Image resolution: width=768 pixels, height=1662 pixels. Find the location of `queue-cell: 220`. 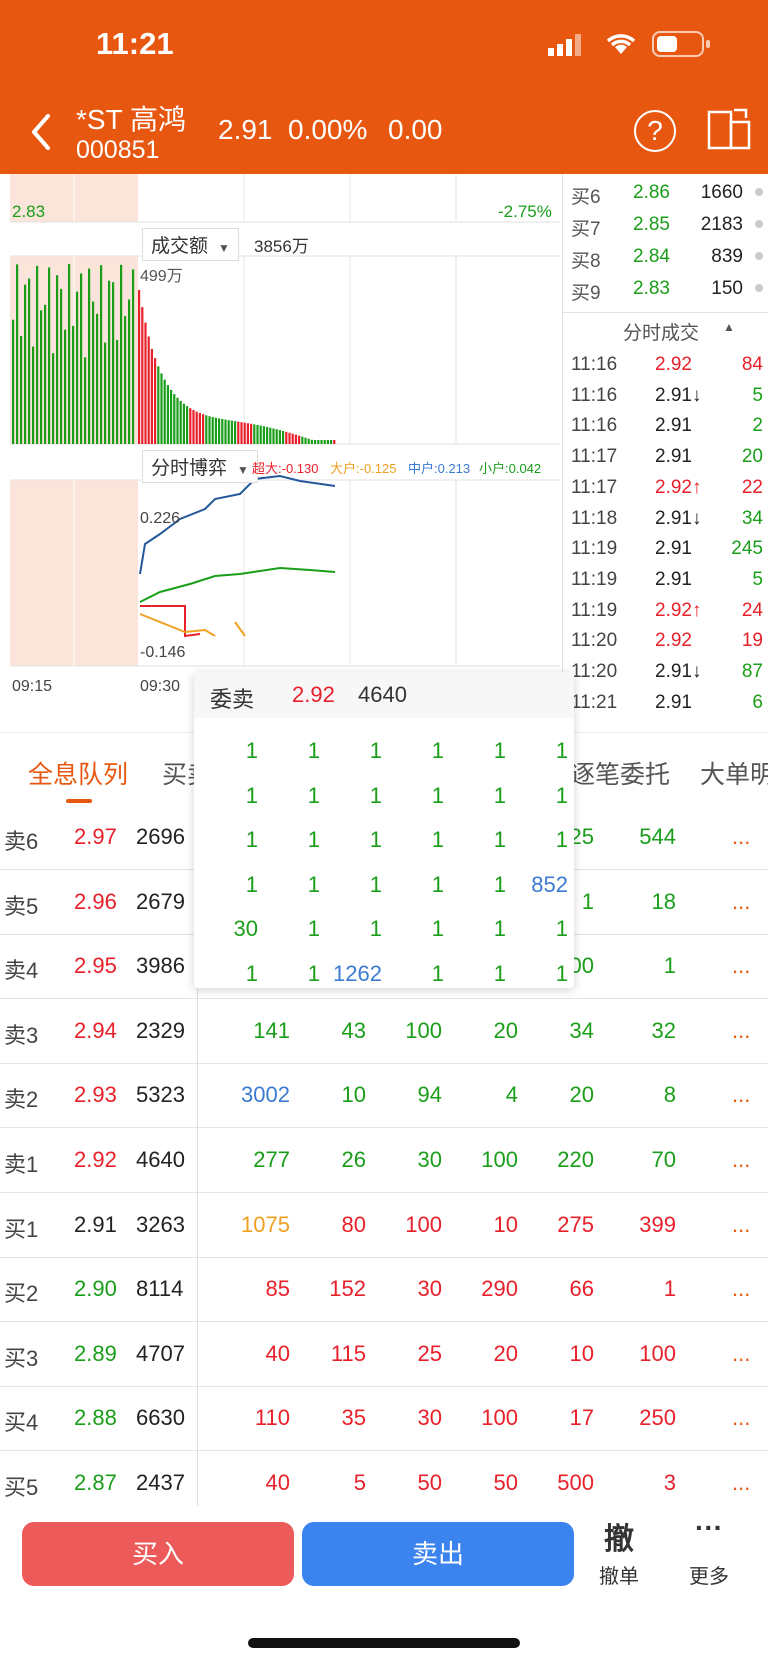

queue-cell: 220 is located at coordinates (559, 1160).